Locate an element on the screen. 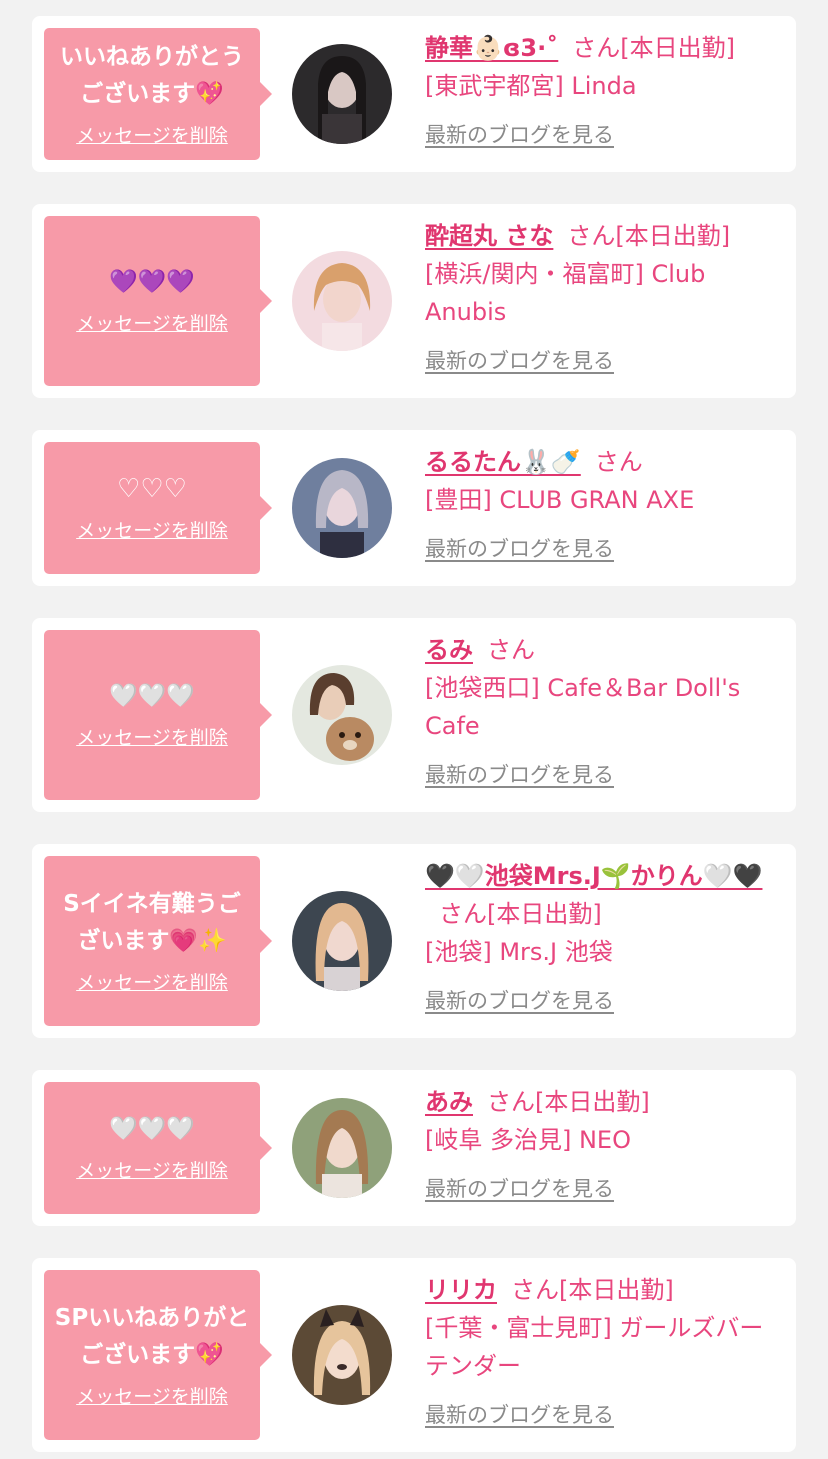 The image size is (828, 1459). cast-name-link: 🖤🤍池袋Mrs.J🌱かりん🤍🖤 is located at coordinates (593, 876).